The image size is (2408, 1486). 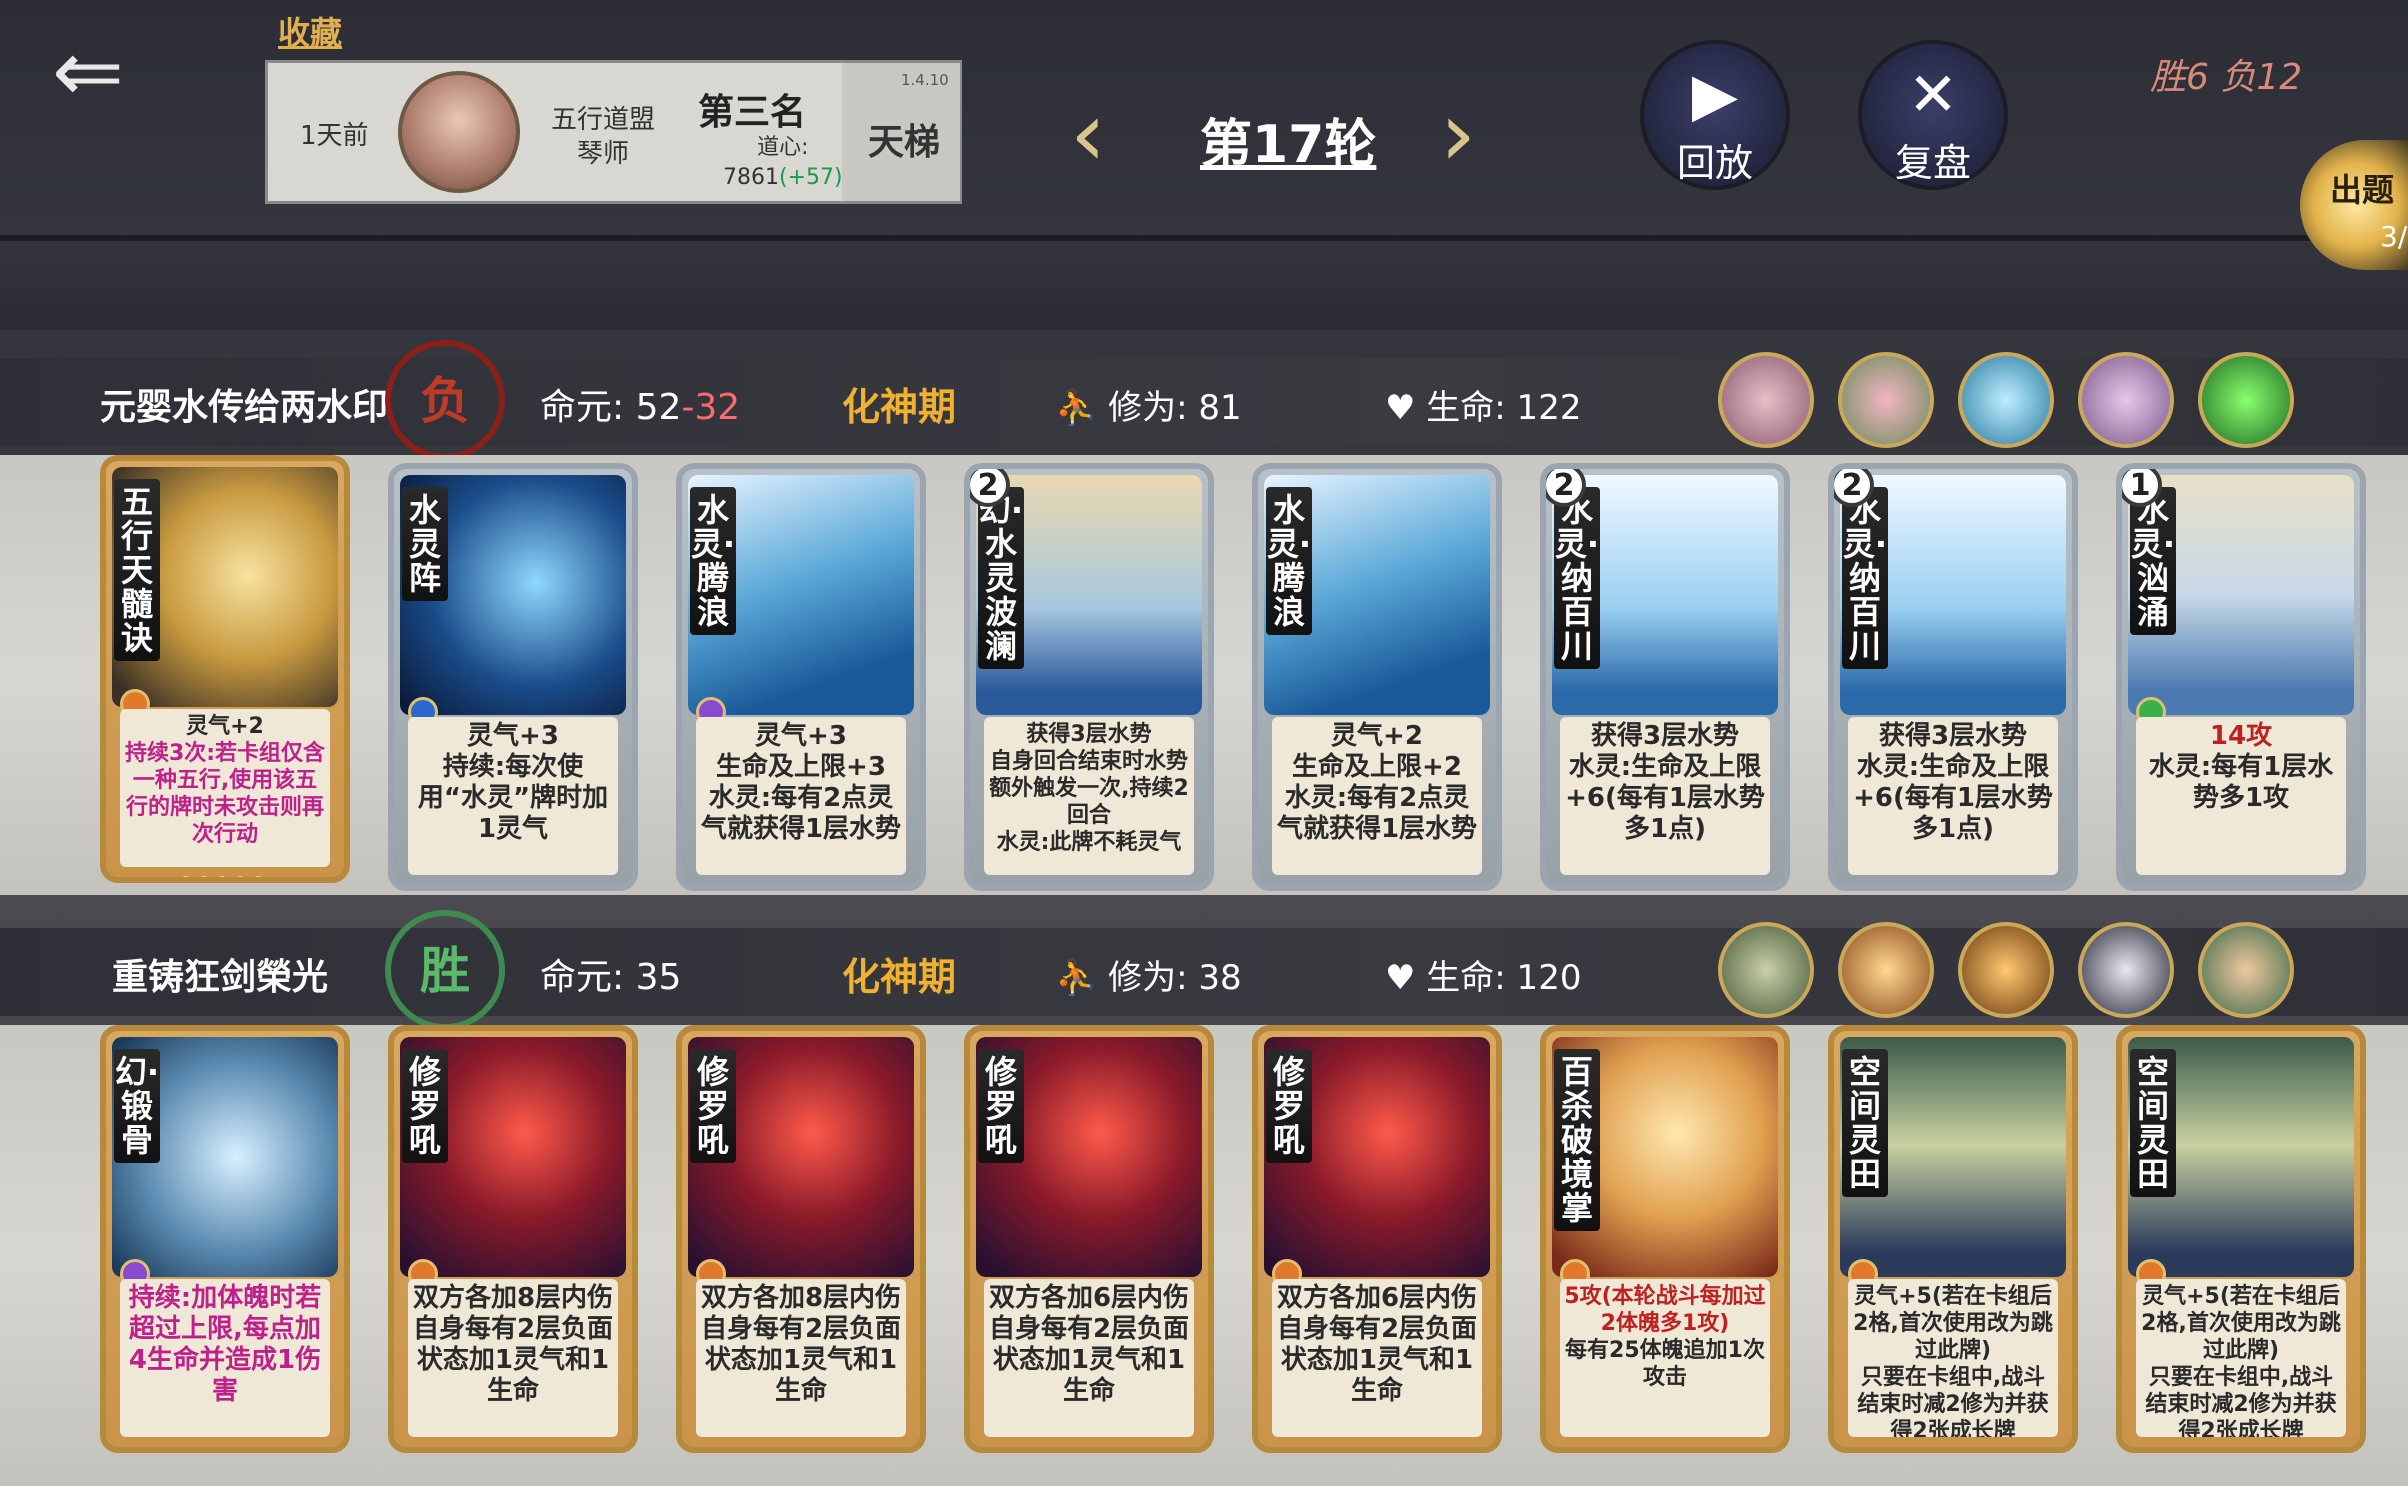 What do you see at coordinates (603, 137) in the screenshot?
I see `record-clan: 五行道盟 琴师` at bounding box center [603, 137].